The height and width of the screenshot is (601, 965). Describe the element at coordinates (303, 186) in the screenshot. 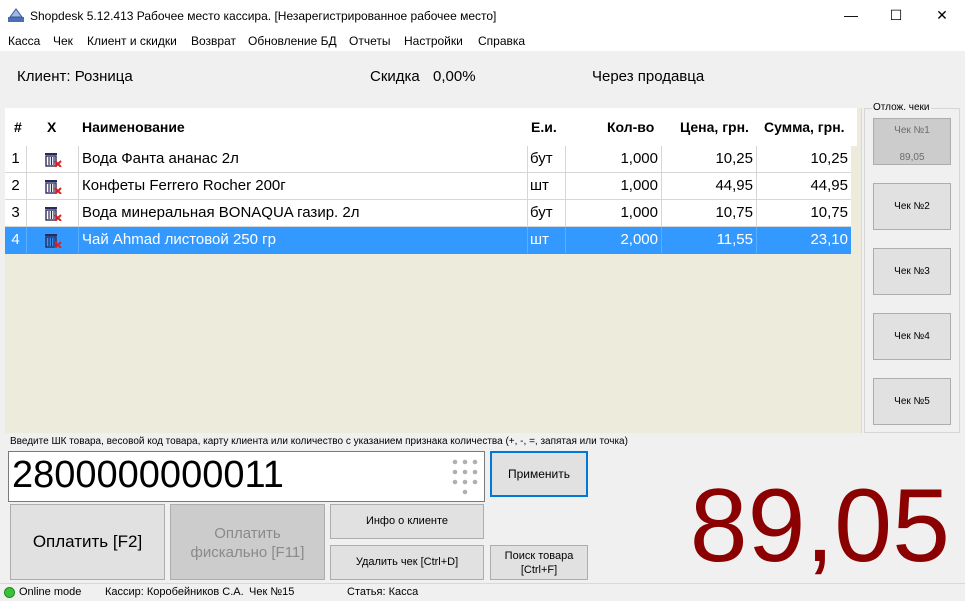

I see `row-name: Конфеты Ferrero Rocher 200г` at that location.